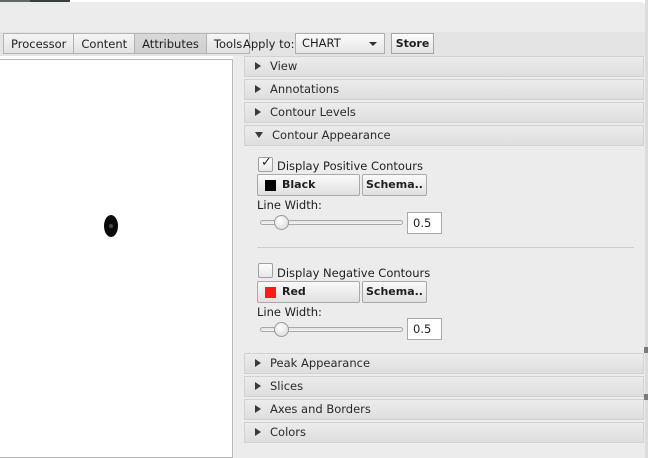  I want to click on section-label: Annotations, so click(305, 89).